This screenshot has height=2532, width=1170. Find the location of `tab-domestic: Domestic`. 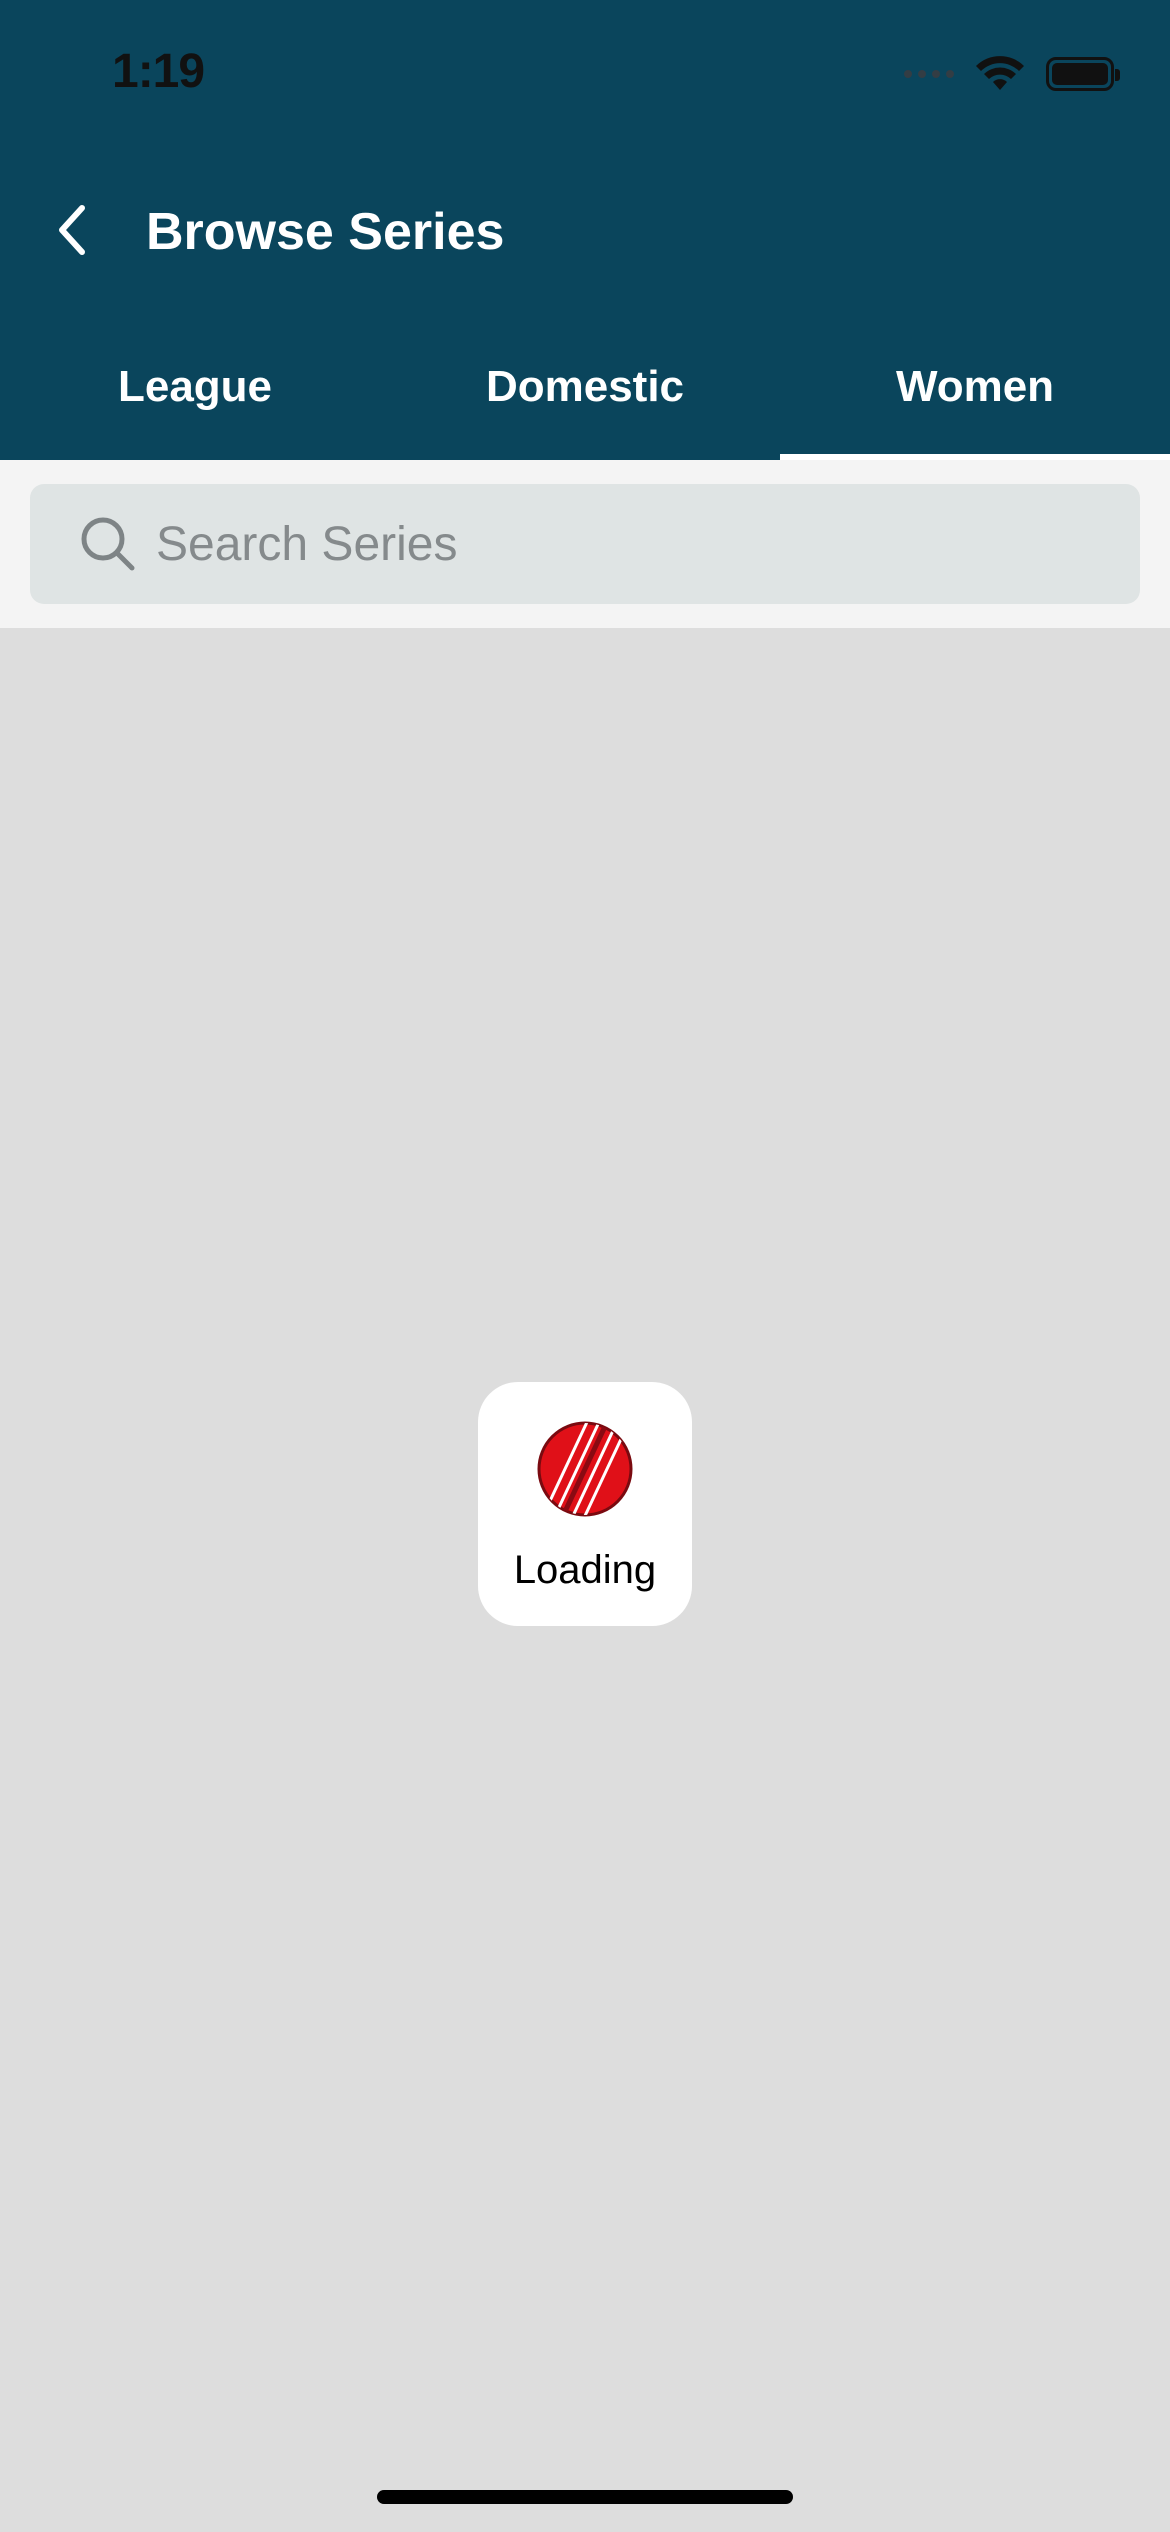

tab-domestic: Domestic is located at coordinates (585, 400).